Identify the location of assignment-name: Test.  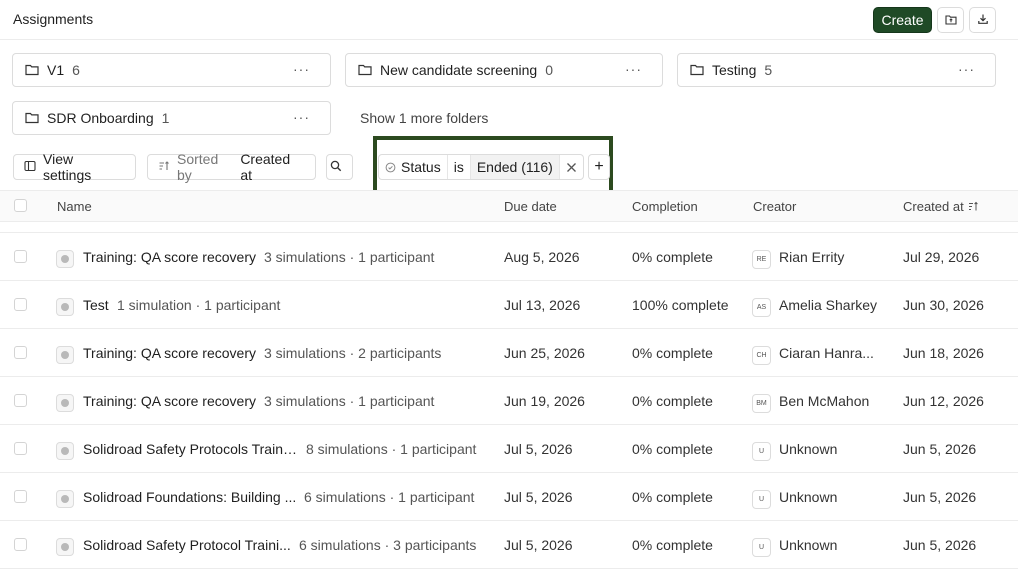
(96, 305).